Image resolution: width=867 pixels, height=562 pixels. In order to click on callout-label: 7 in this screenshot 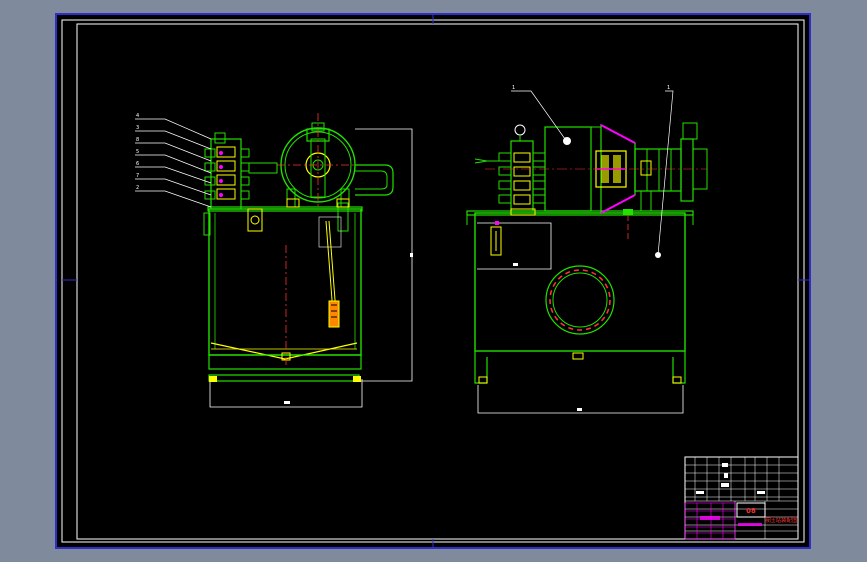, I will do `click(137, 176)`.